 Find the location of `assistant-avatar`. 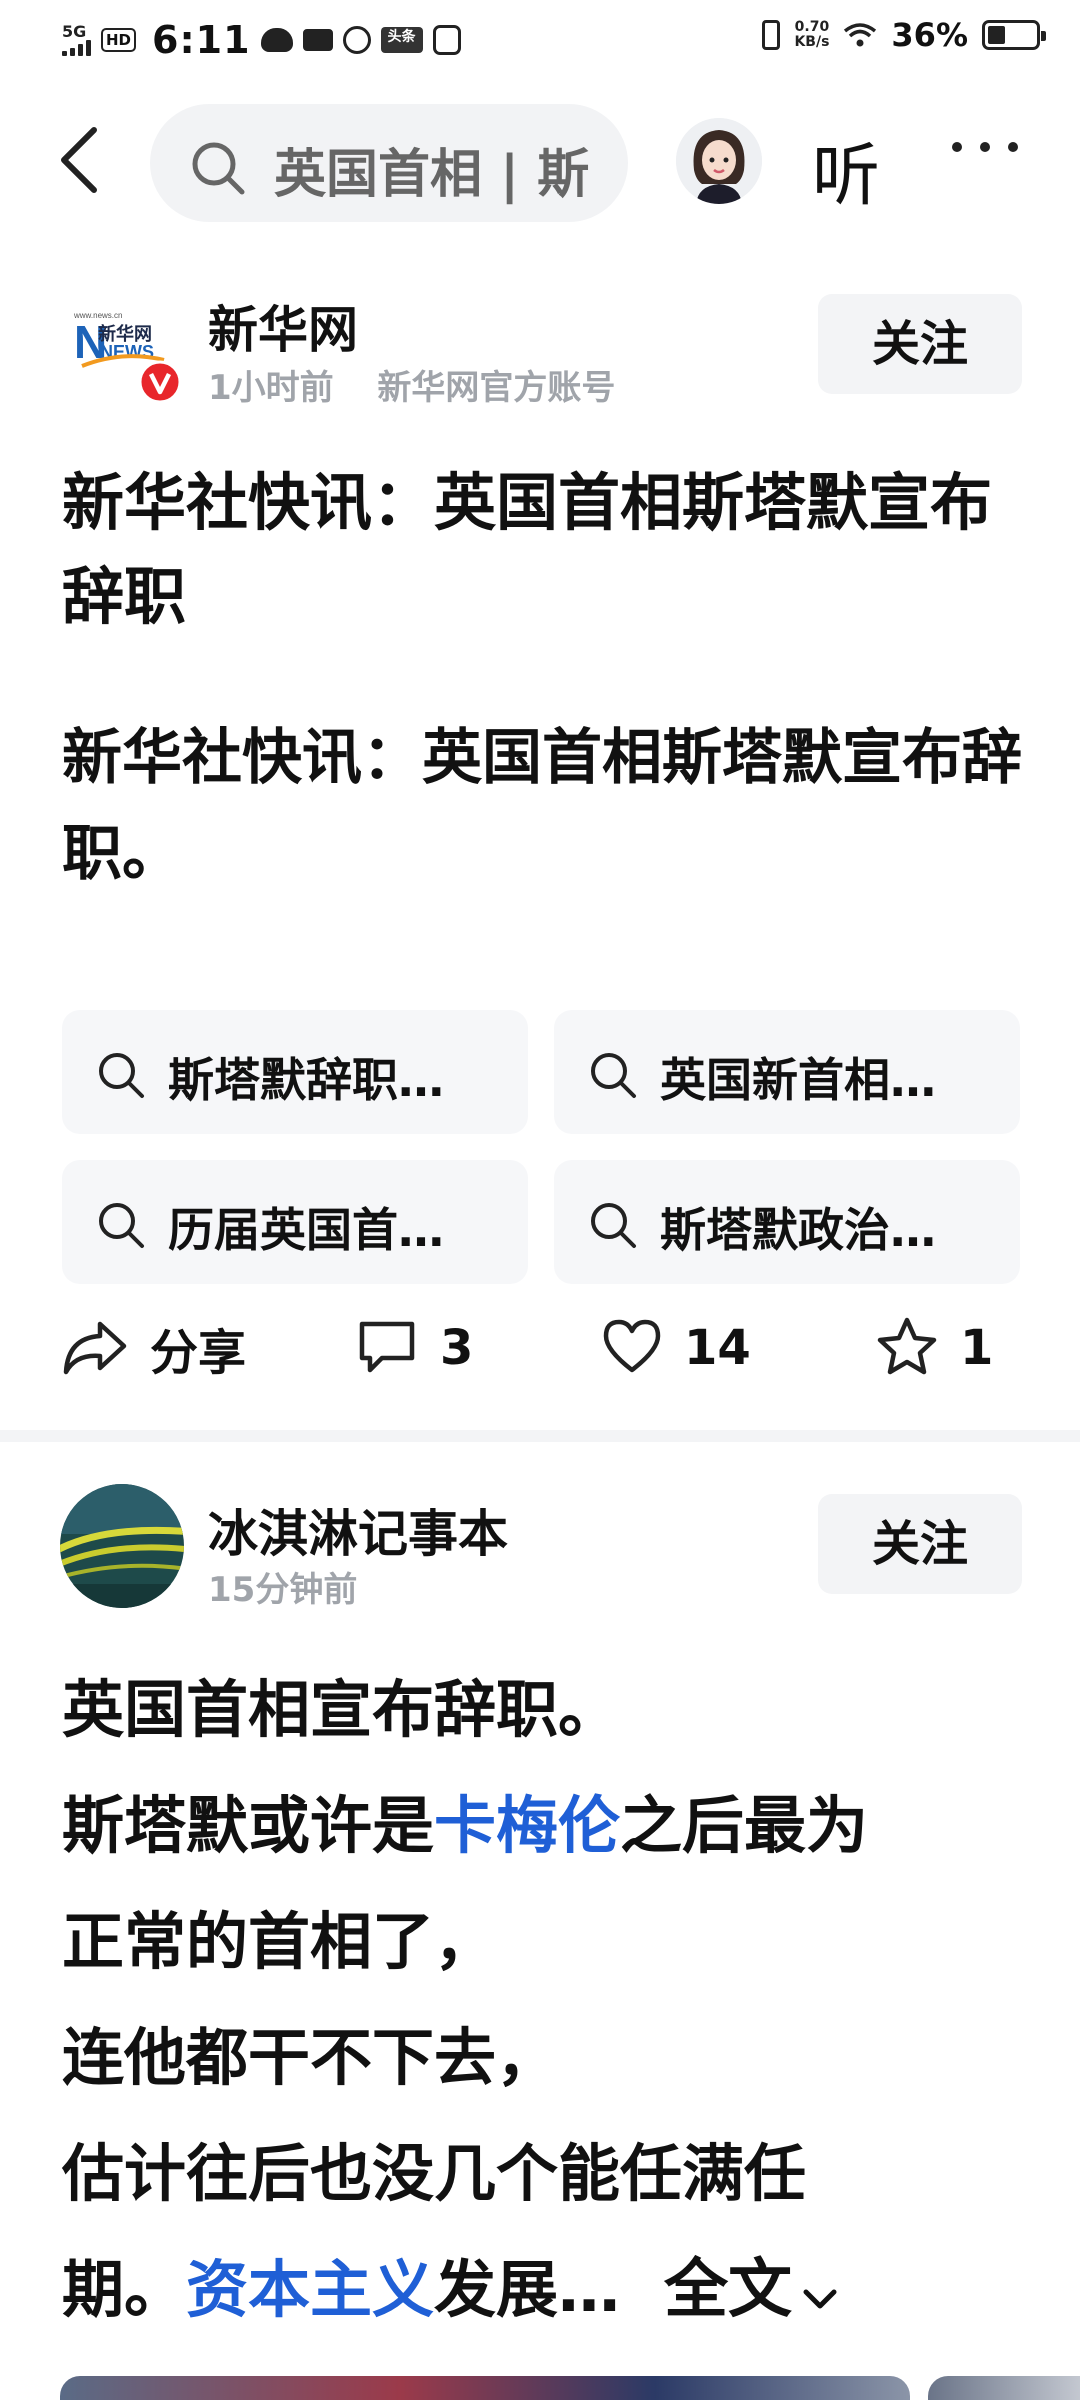

assistant-avatar is located at coordinates (719, 161).